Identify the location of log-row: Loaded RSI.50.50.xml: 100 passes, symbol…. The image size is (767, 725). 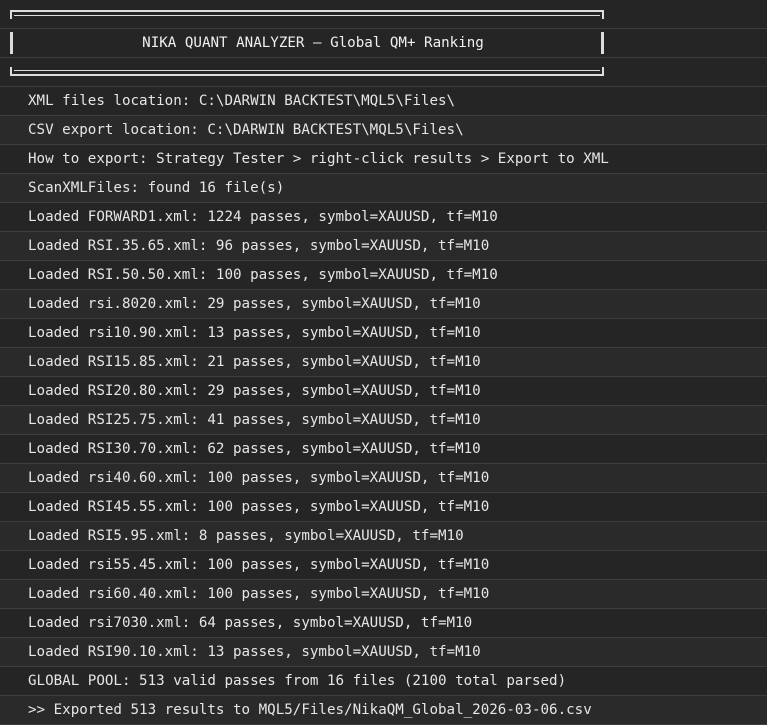
(383, 275).